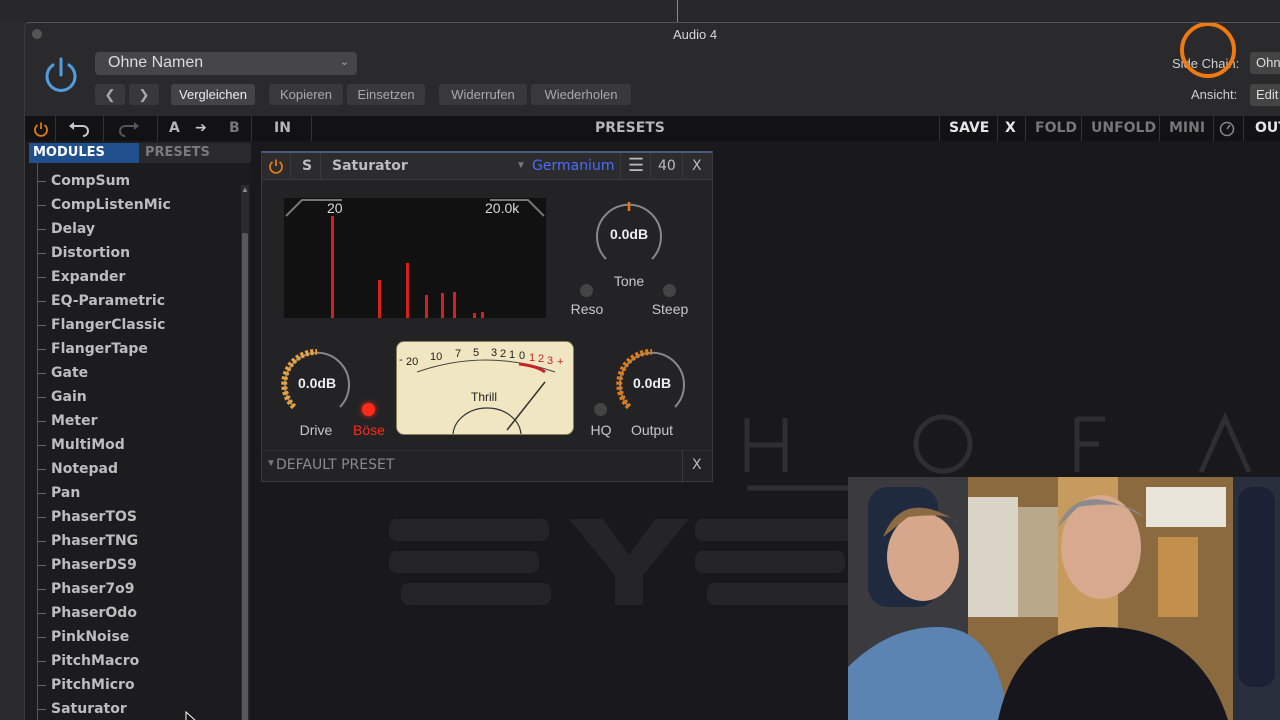  What do you see at coordinates (84, 153) in the screenshot?
I see `tab-modules: MODULES` at bounding box center [84, 153].